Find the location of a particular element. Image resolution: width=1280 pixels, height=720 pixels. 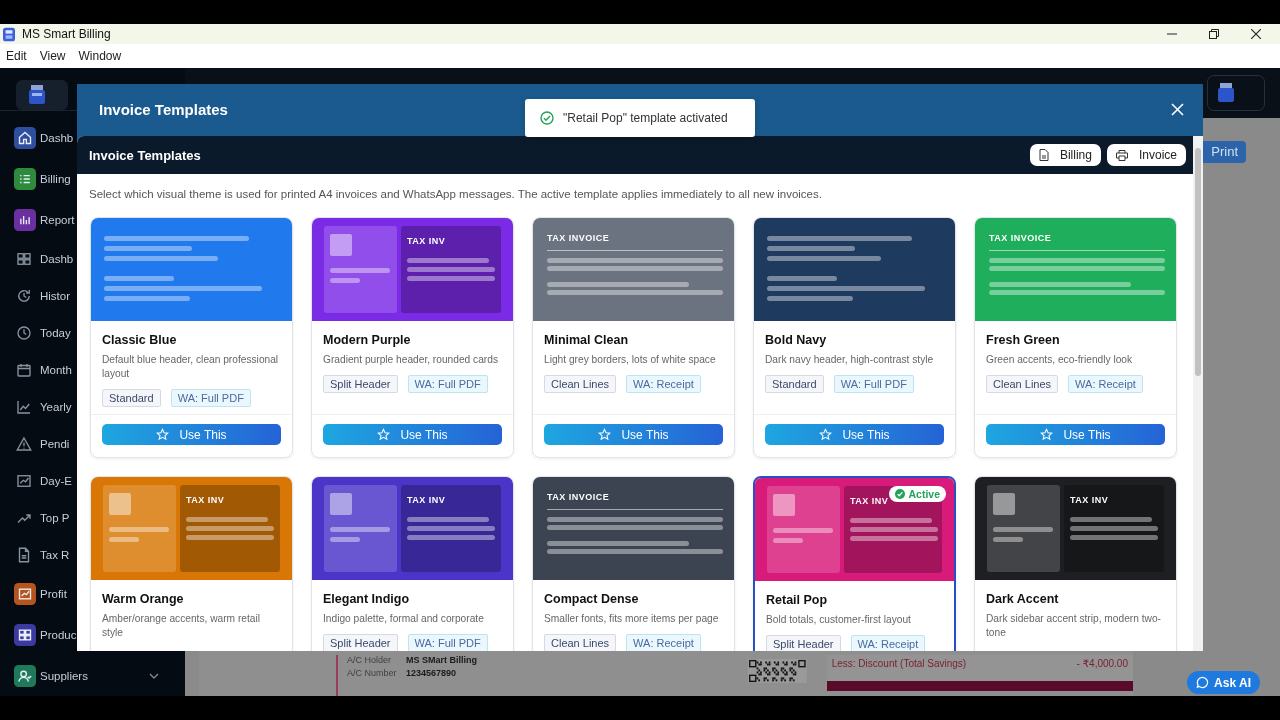

account-value: 1234567890 is located at coordinates (431, 673).